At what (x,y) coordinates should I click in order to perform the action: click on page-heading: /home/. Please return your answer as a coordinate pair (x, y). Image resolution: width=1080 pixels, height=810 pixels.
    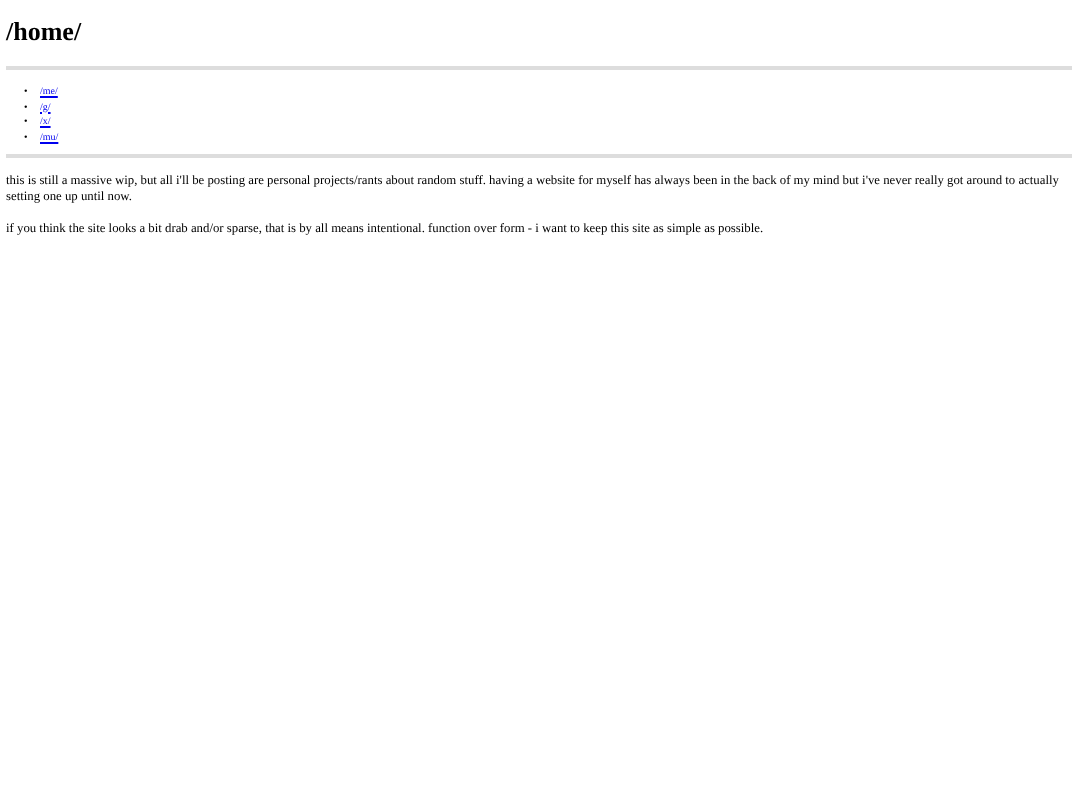
    Looking at the image, I should click on (44, 32).